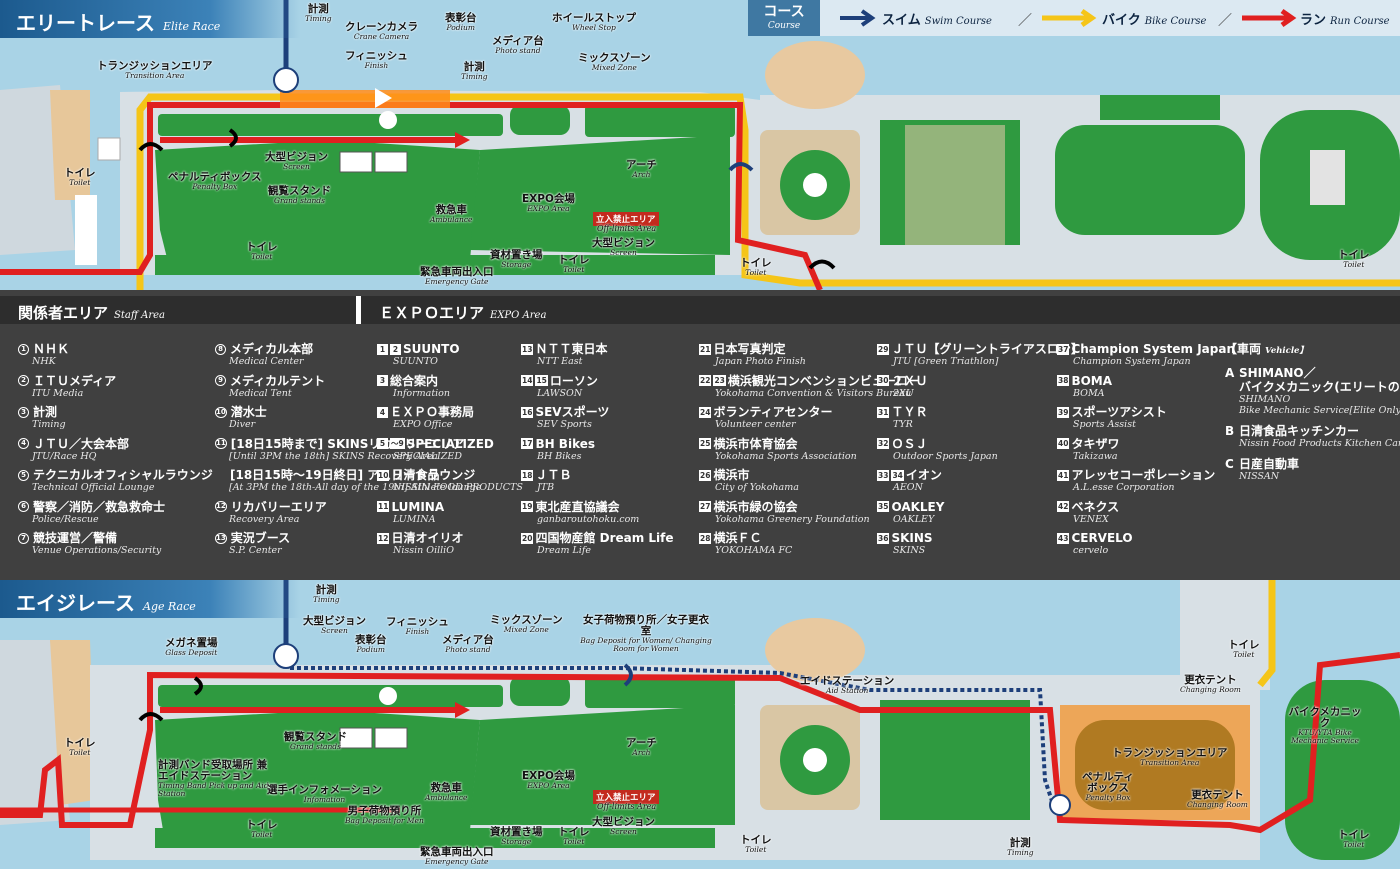  I want to click on legend-item-label: ＪＴＵ／大会本部, so click(81, 443).